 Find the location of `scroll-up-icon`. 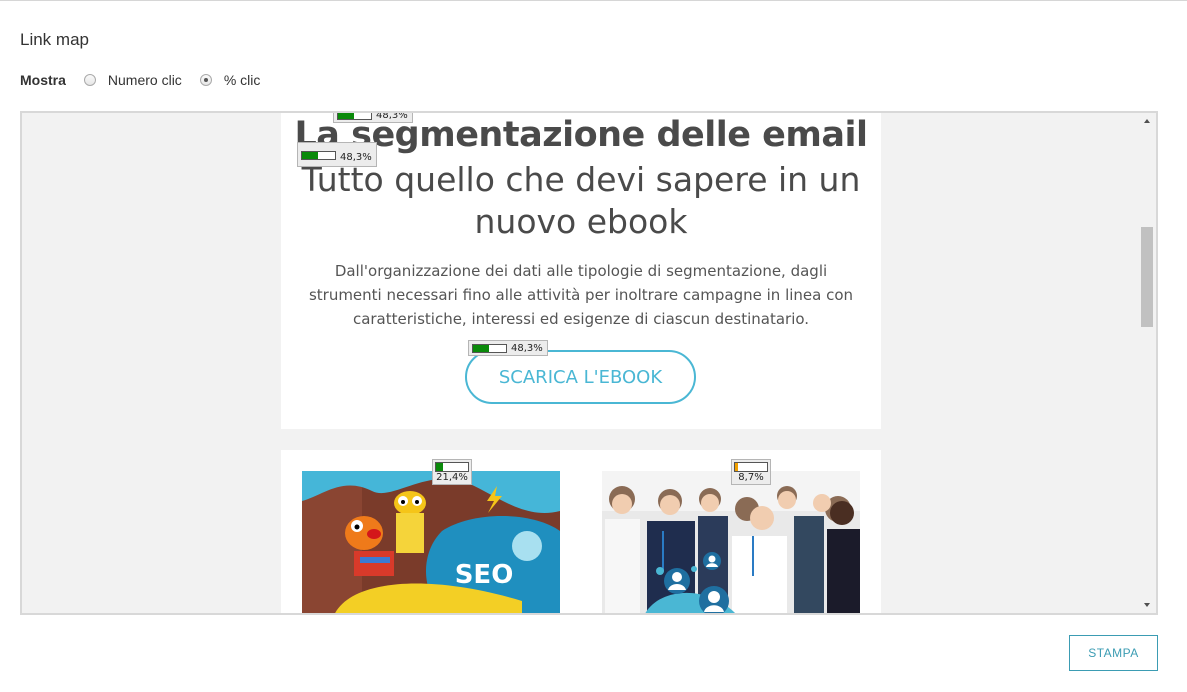

scroll-up-icon is located at coordinates (1147, 121).